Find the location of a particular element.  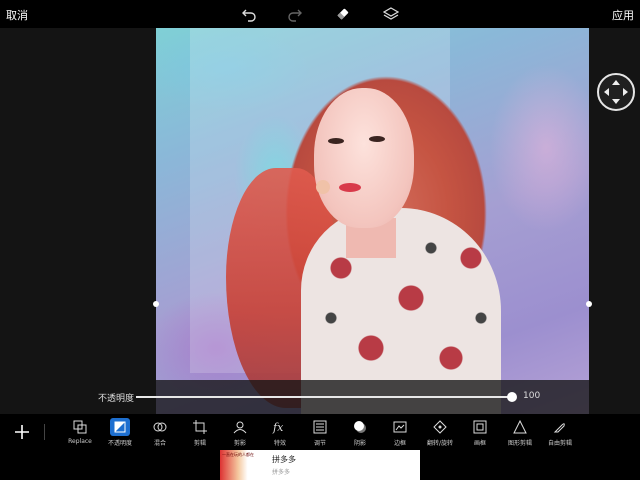

photo-lips is located at coordinates (350, 187).